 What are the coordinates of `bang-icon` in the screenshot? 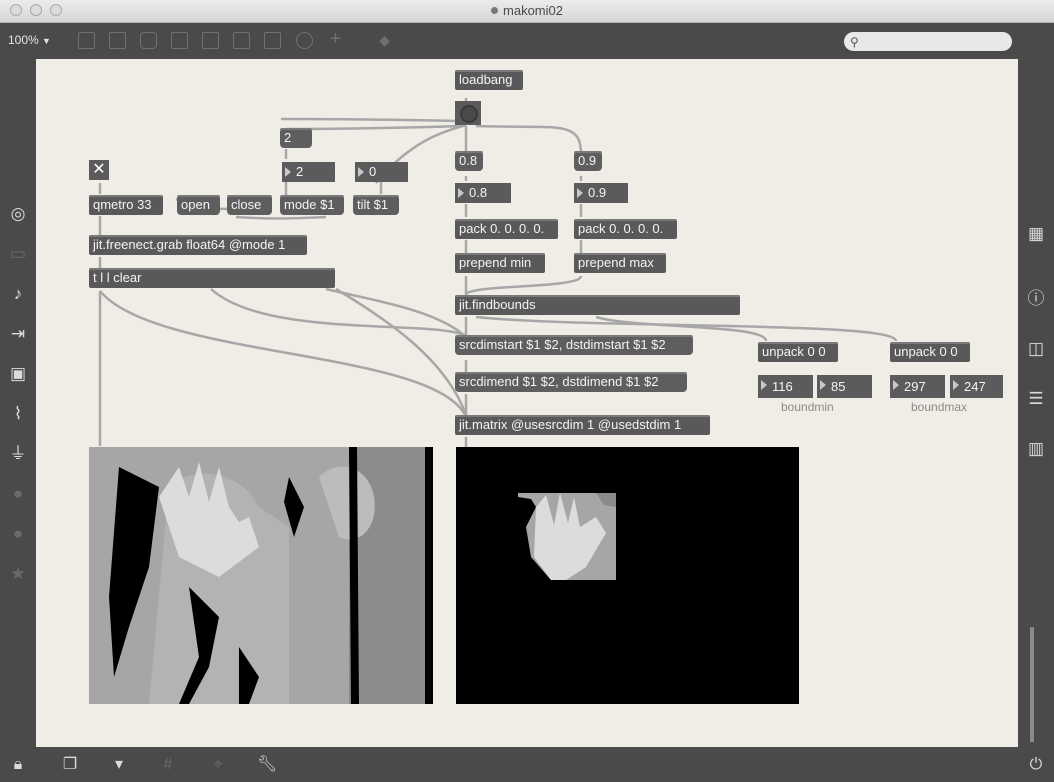 It's located at (210, 40).